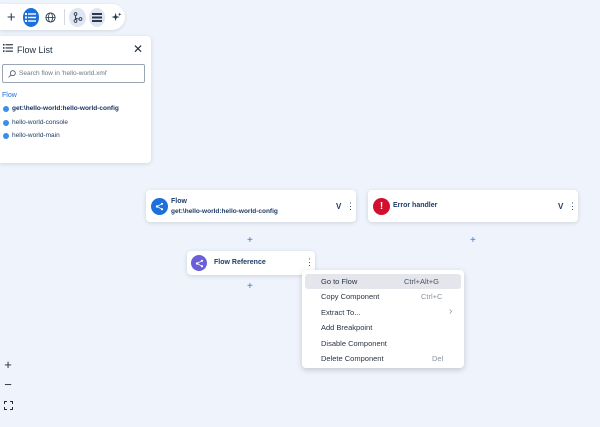  What do you see at coordinates (240, 262) in the screenshot?
I see `flow-reference-title: Flow Reference` at bounding box center [240, 262].